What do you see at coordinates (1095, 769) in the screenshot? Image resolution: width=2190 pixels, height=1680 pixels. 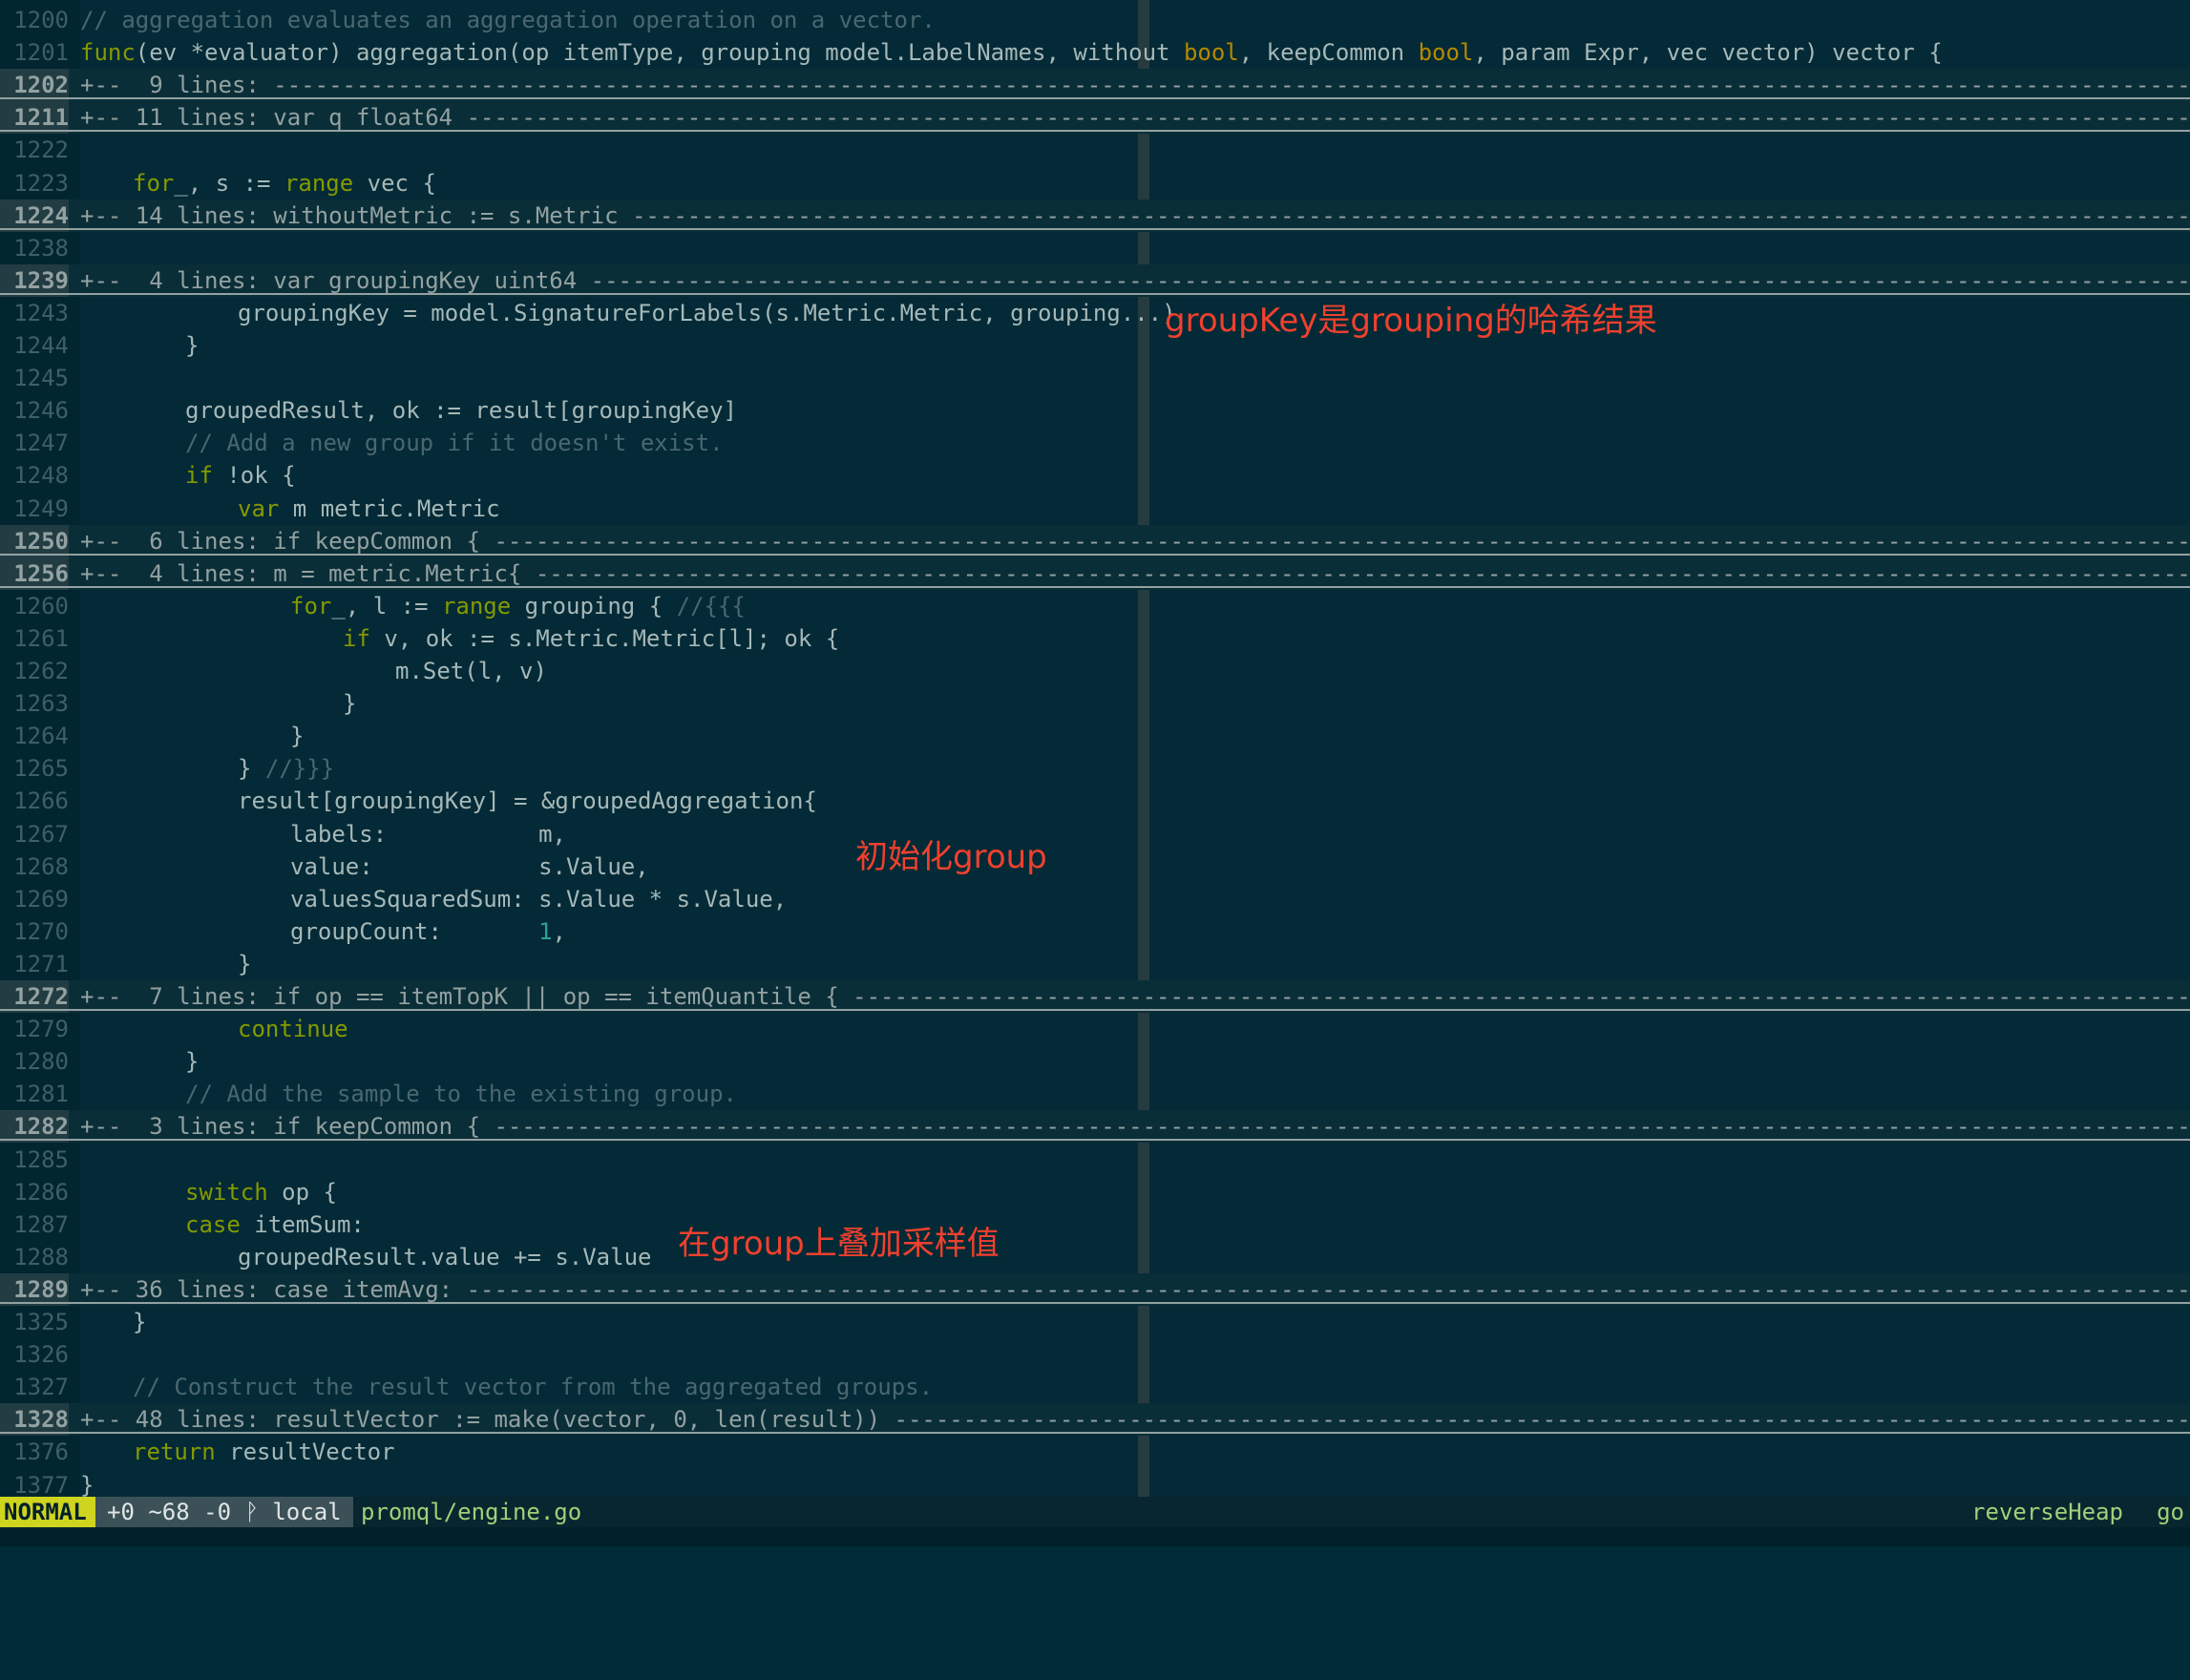 I see `code-line: 1265} //}}}` at bounding box center [1095, 769].